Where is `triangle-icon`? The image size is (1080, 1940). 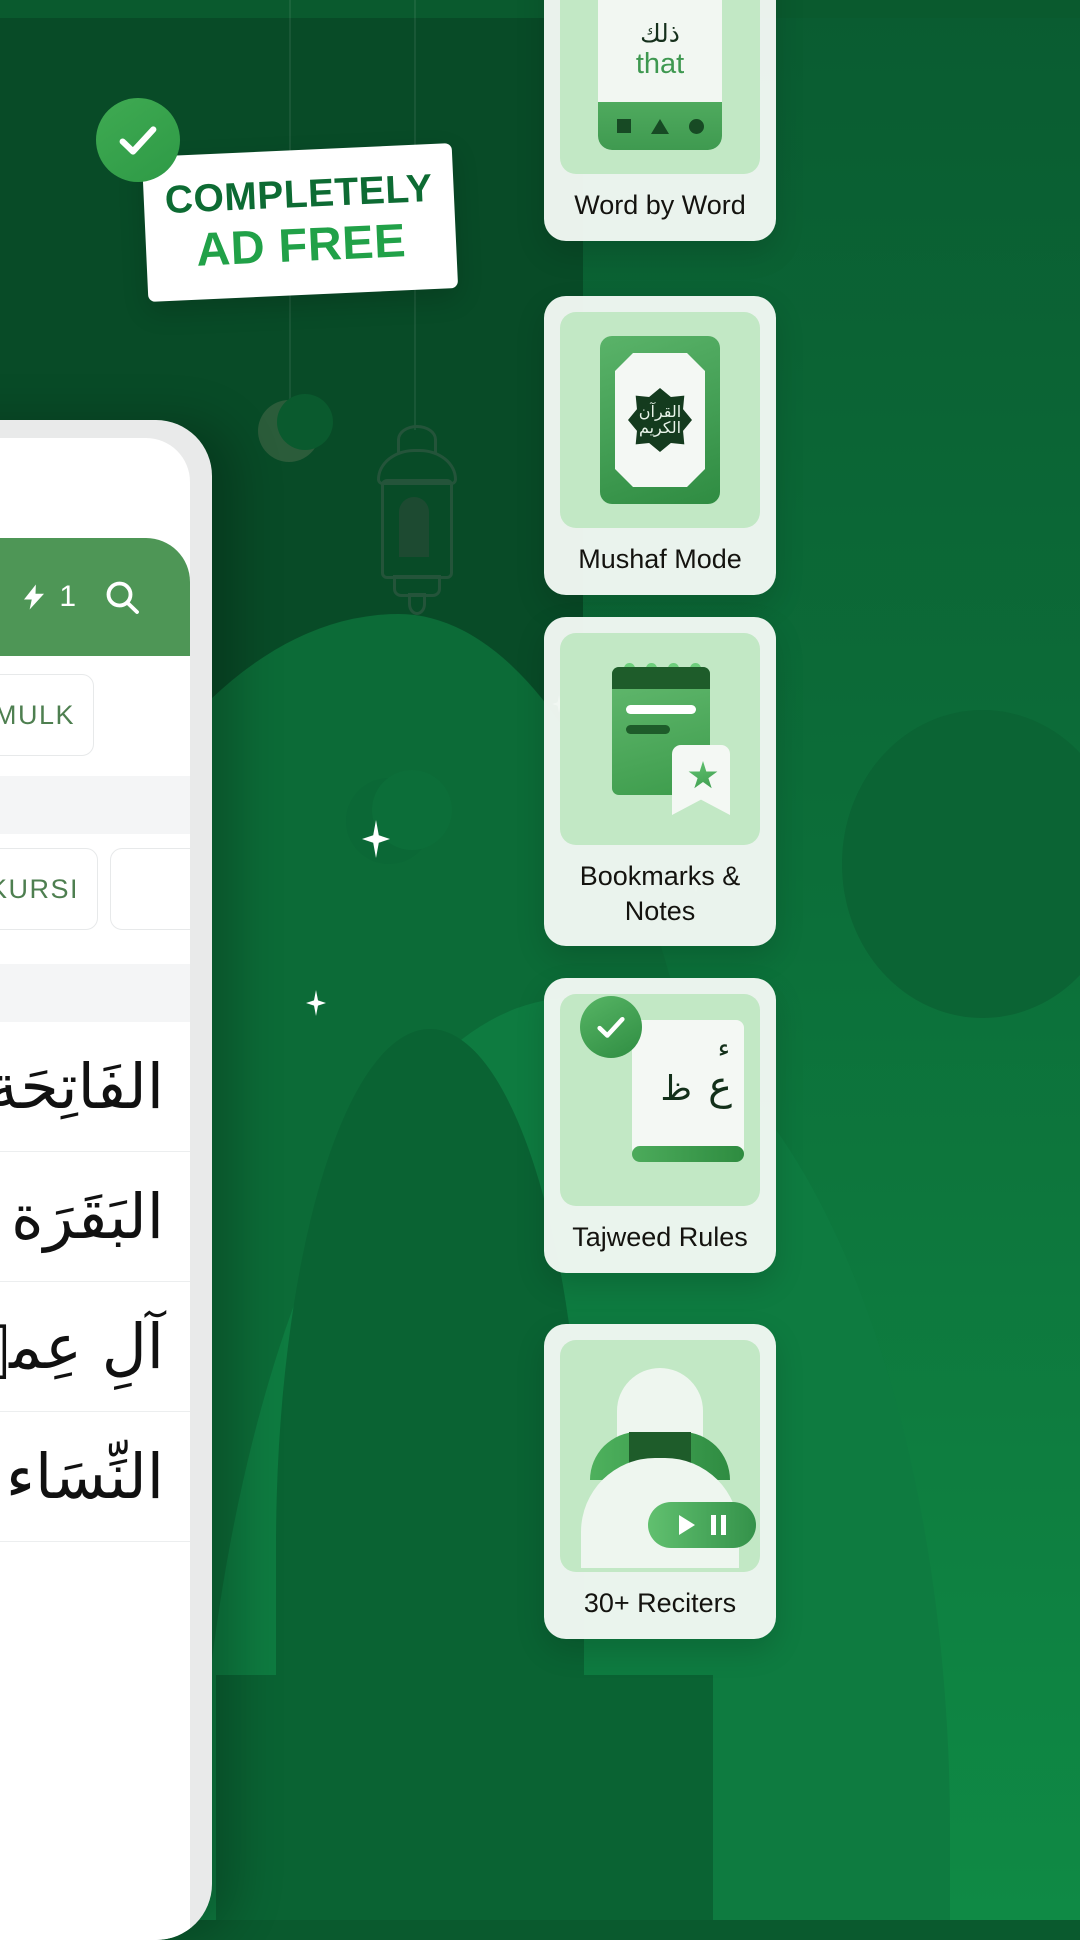
triangle-icon is located at coordinates (659, 126).